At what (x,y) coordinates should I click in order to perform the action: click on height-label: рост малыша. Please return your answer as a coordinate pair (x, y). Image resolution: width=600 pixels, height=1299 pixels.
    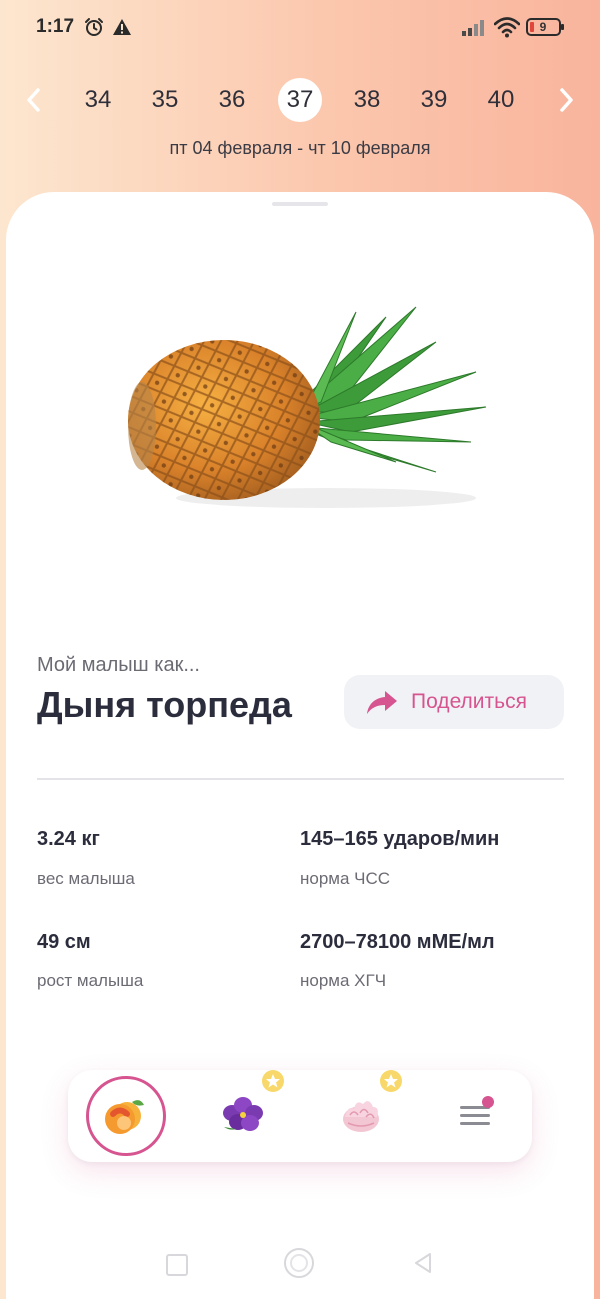
    Looking at the image, I should click on (90, 980).